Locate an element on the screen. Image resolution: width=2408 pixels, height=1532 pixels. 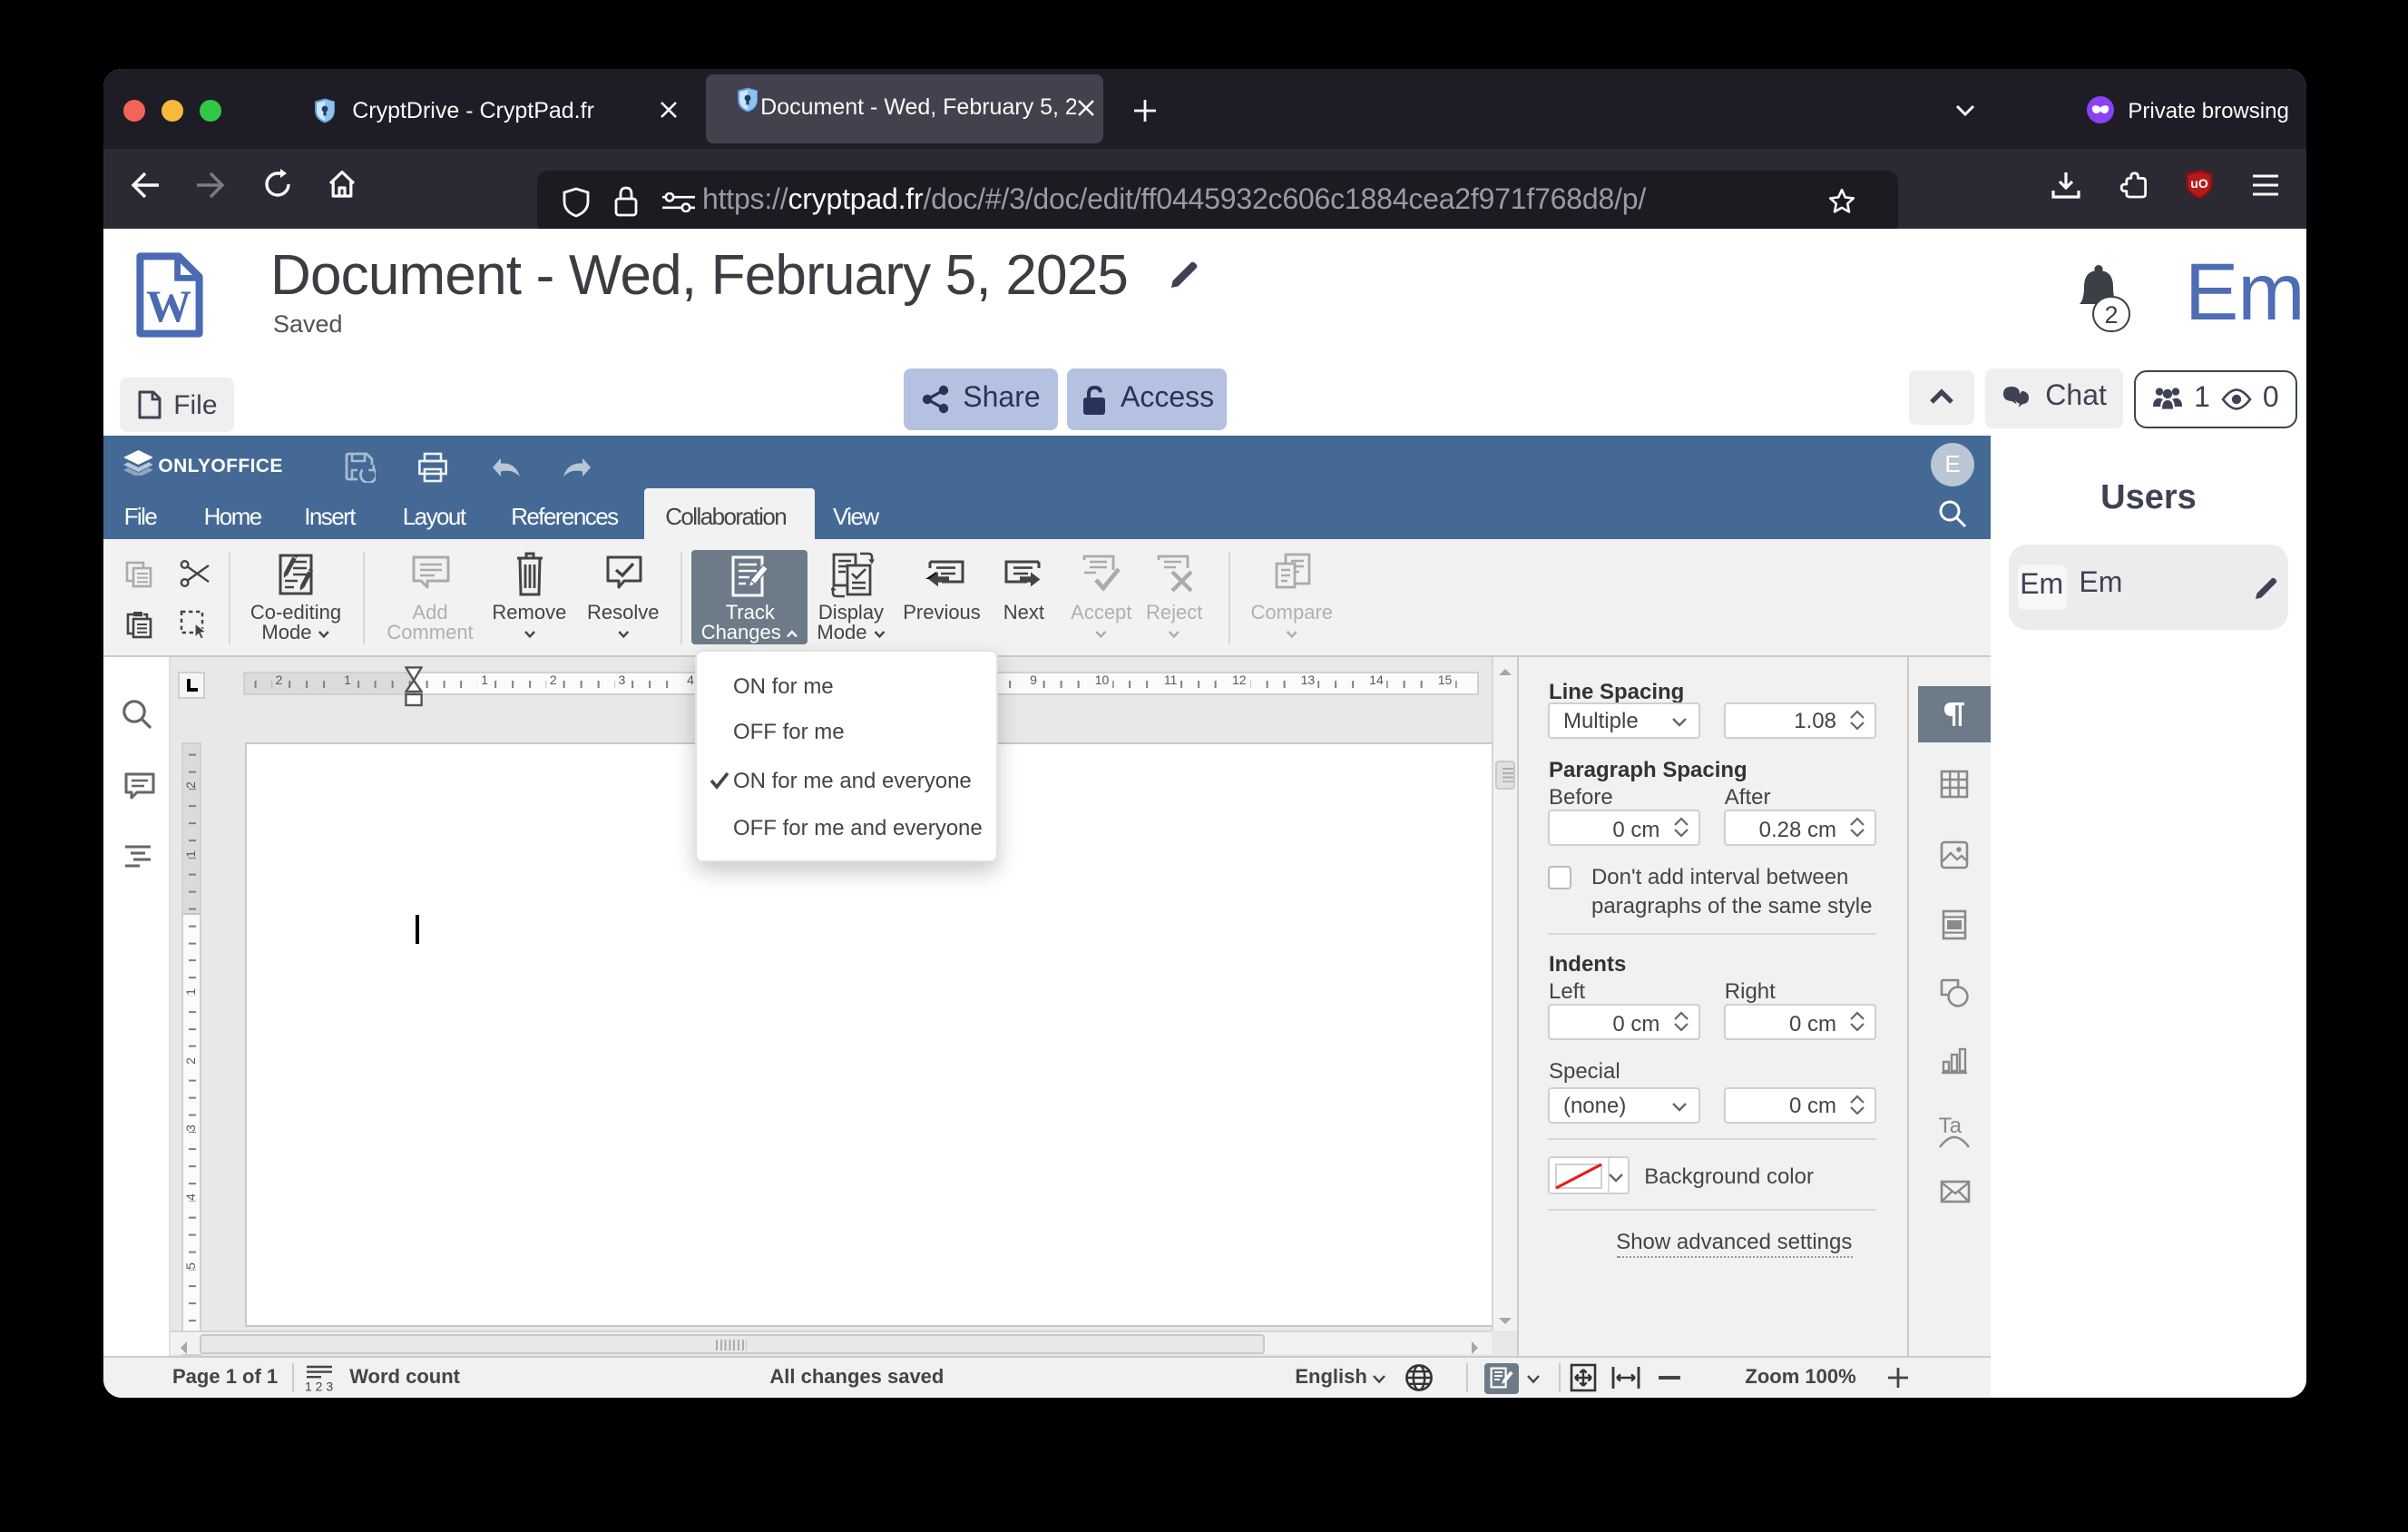
svg-text: W is located at coordinates (170, 305).